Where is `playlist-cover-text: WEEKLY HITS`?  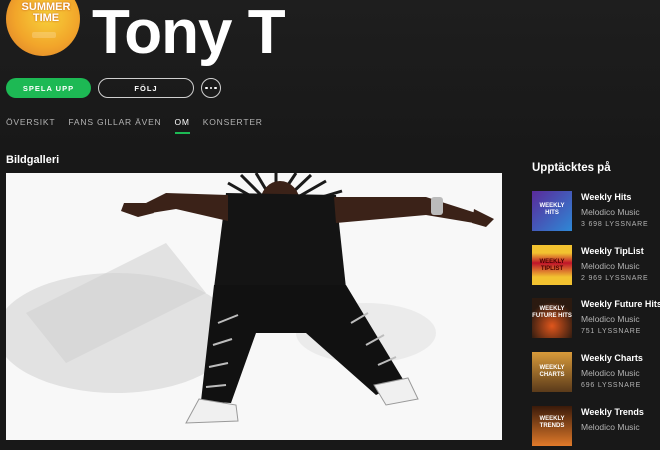
playlist-cover-text: WEEKLY HITS is located at coordinates (552, 209).